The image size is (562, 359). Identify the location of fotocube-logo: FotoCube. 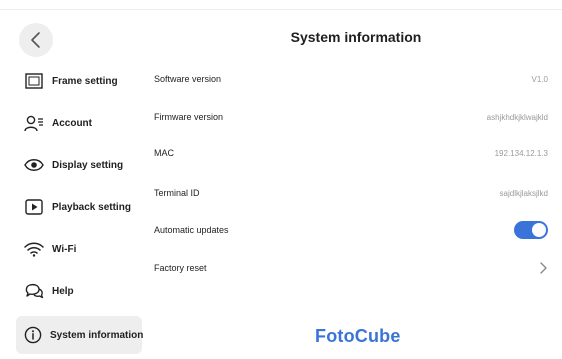
(358, 336).